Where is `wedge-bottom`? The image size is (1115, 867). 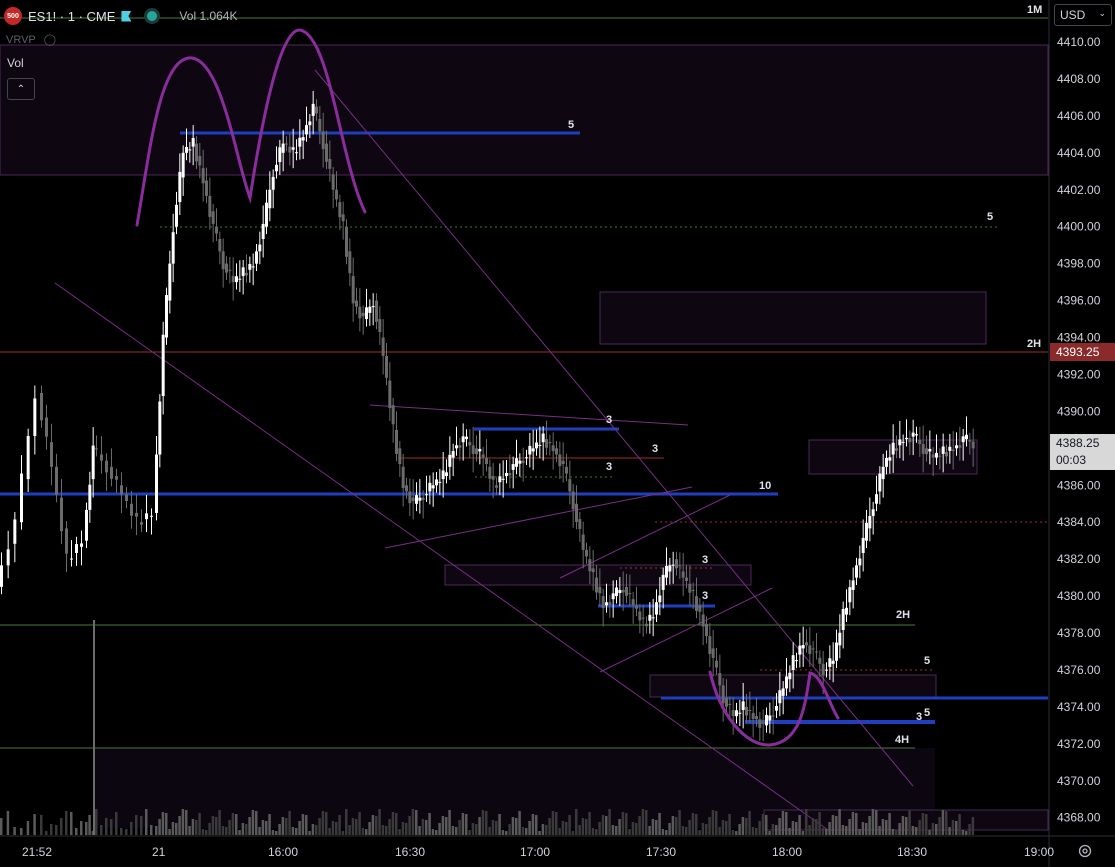
wedge-bottom is located at coordinates (538, 517).